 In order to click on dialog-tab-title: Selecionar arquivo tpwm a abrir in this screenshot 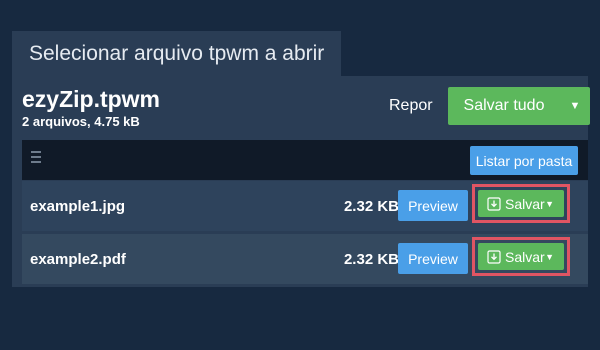, I will do `click(176, 53)`.